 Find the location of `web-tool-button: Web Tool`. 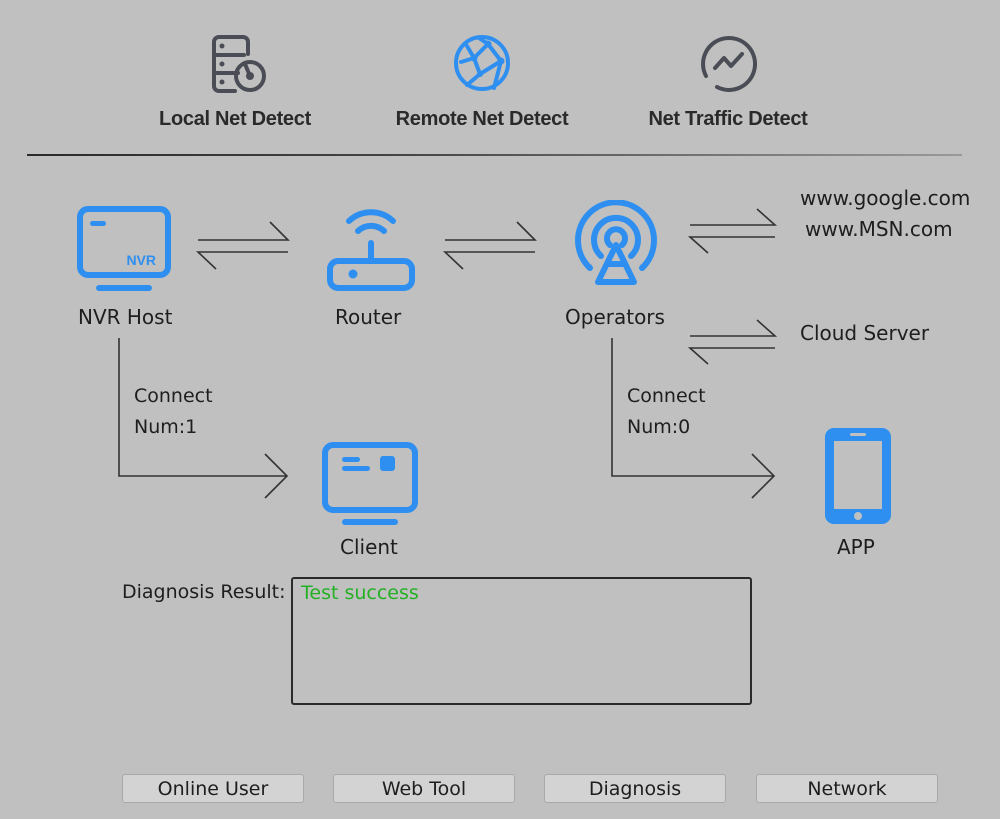

web-tool-button: Web Tool is located at coordinates (424, 788).